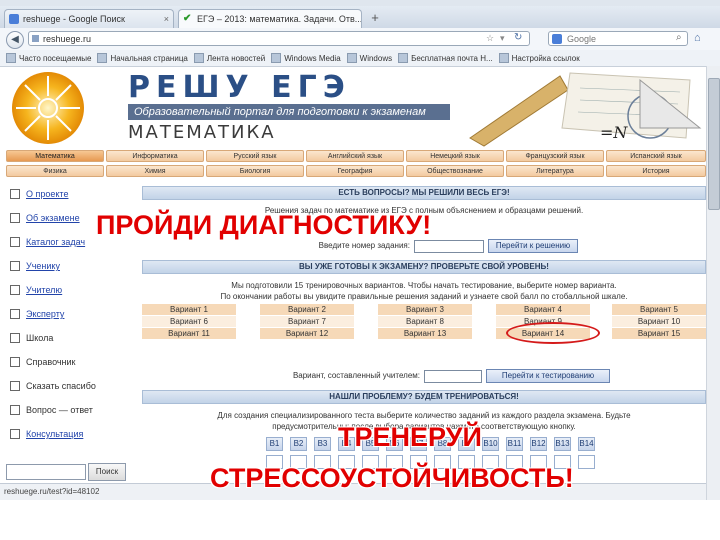 The image size is (720, 540). Describe the element at coordinates (455, 171) in the screenshot. I see `subject-tab-social: Обществознание` at that location.